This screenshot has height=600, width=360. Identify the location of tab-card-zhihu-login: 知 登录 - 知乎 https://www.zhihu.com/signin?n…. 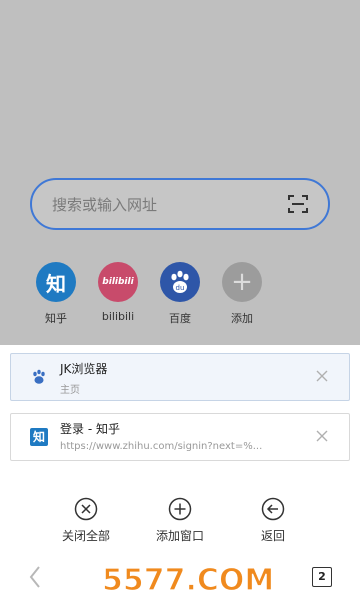
(180, 437).